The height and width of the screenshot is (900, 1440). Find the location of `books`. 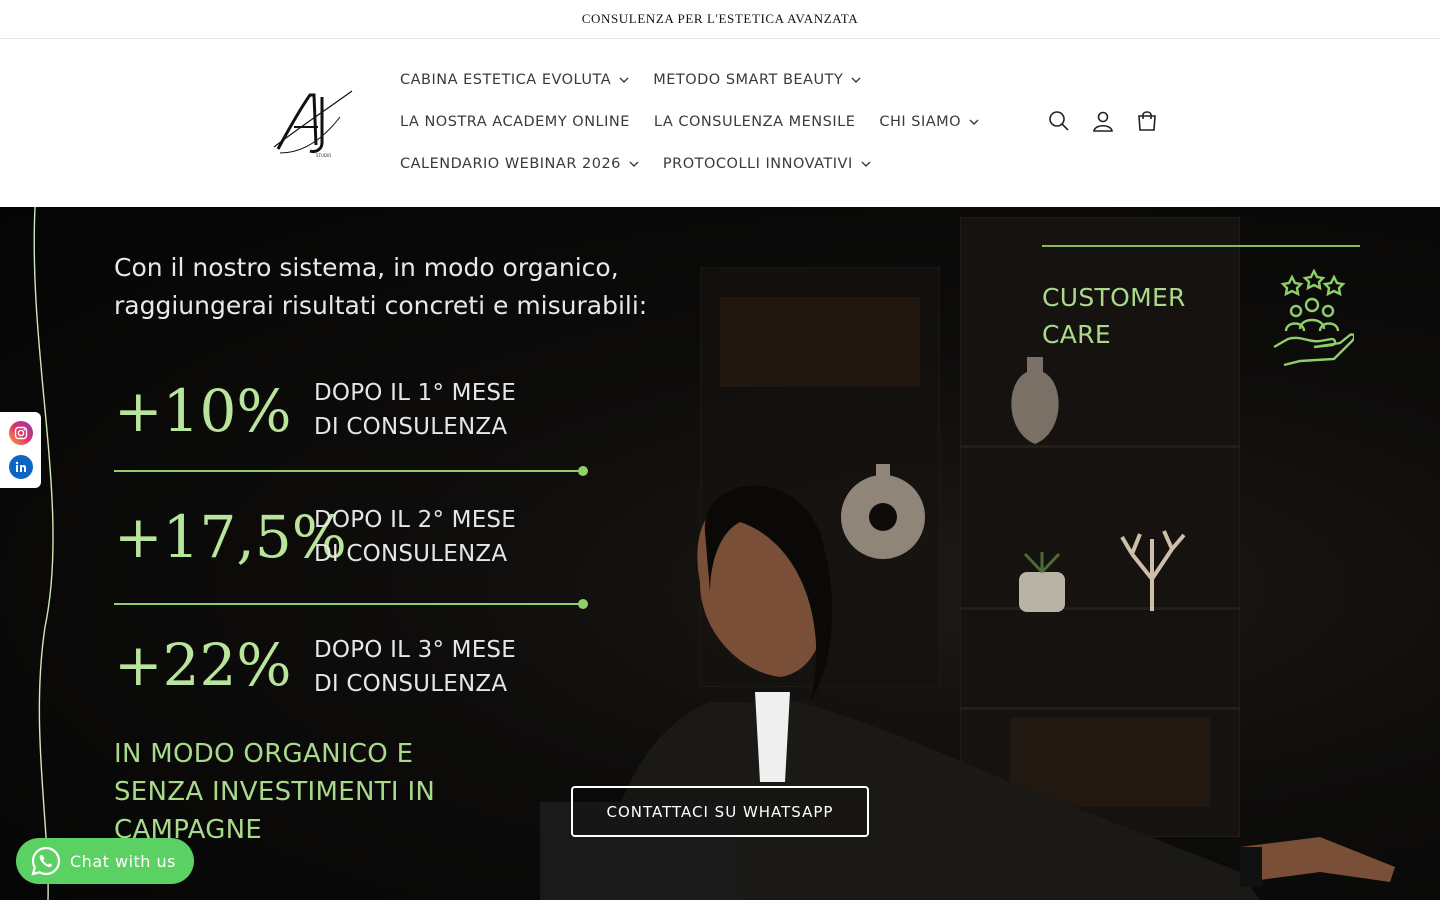

books is located at coordinates (820, 342).